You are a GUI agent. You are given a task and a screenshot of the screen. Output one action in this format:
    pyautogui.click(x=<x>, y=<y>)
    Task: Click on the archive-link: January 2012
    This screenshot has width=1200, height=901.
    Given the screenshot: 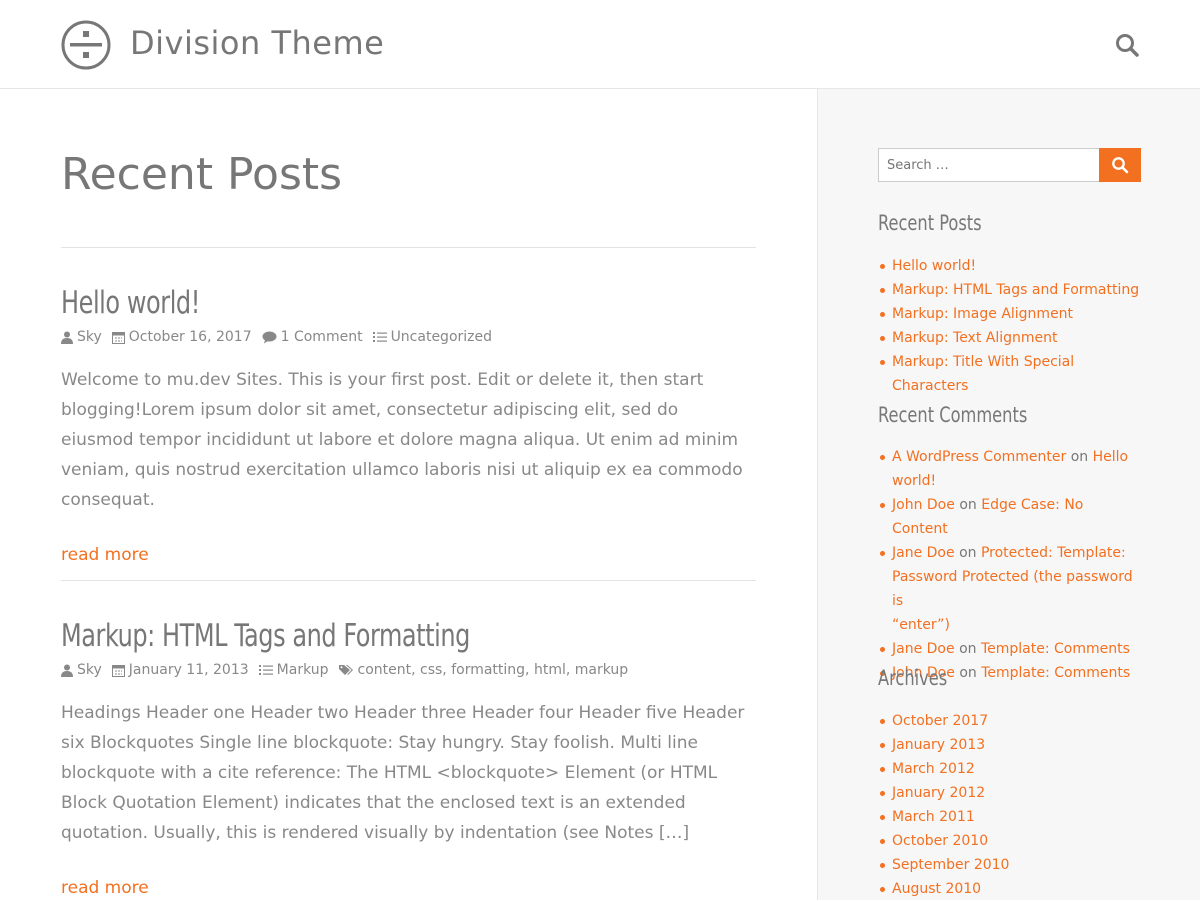 What is the action you would take?
    pyautogui.click(x=938, y=793)
    